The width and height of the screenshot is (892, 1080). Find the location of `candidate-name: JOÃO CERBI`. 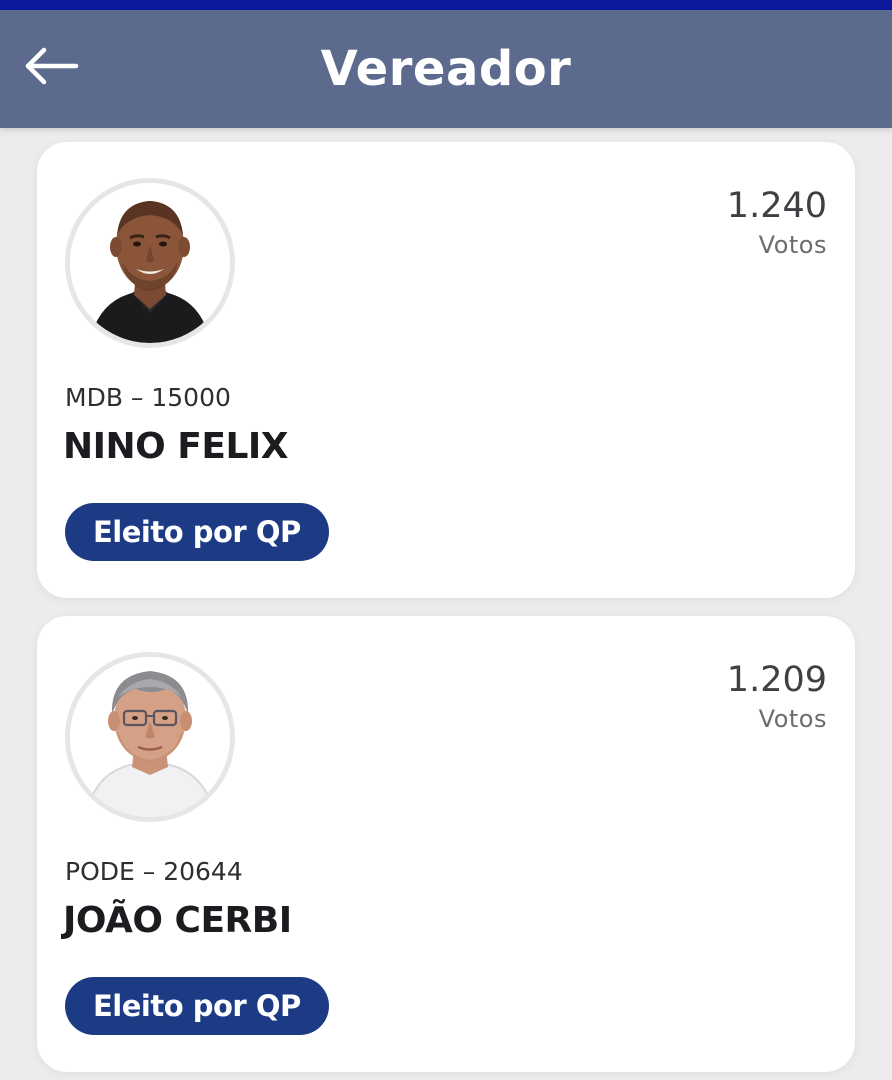

candidate-name: JOÃO CERBI is located at coordinates (177, 920).